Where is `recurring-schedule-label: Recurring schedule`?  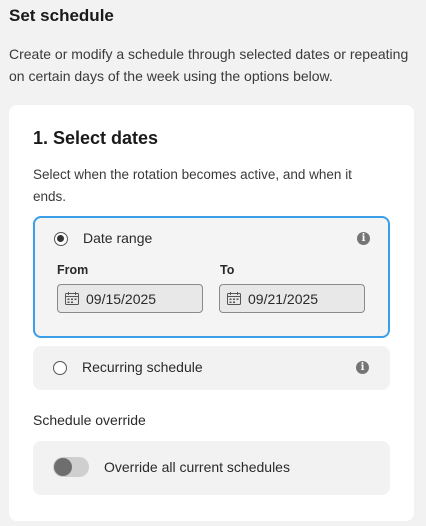
recurring-schedule-label: Recurring schedule is located at coordinates (142, 367).